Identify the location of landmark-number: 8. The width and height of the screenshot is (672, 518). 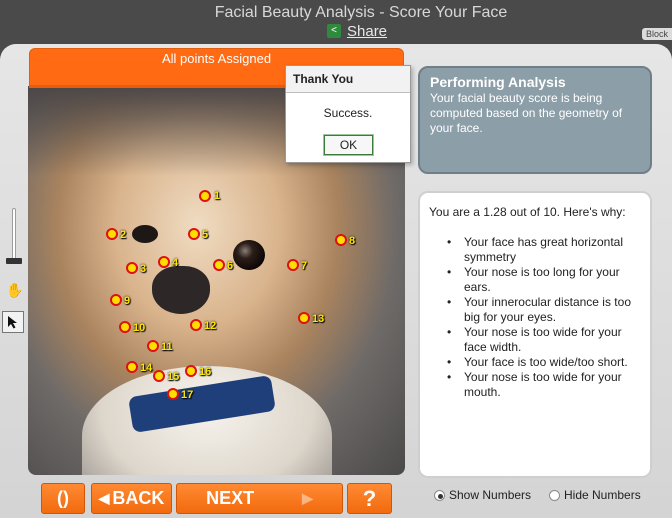
(352, 241).